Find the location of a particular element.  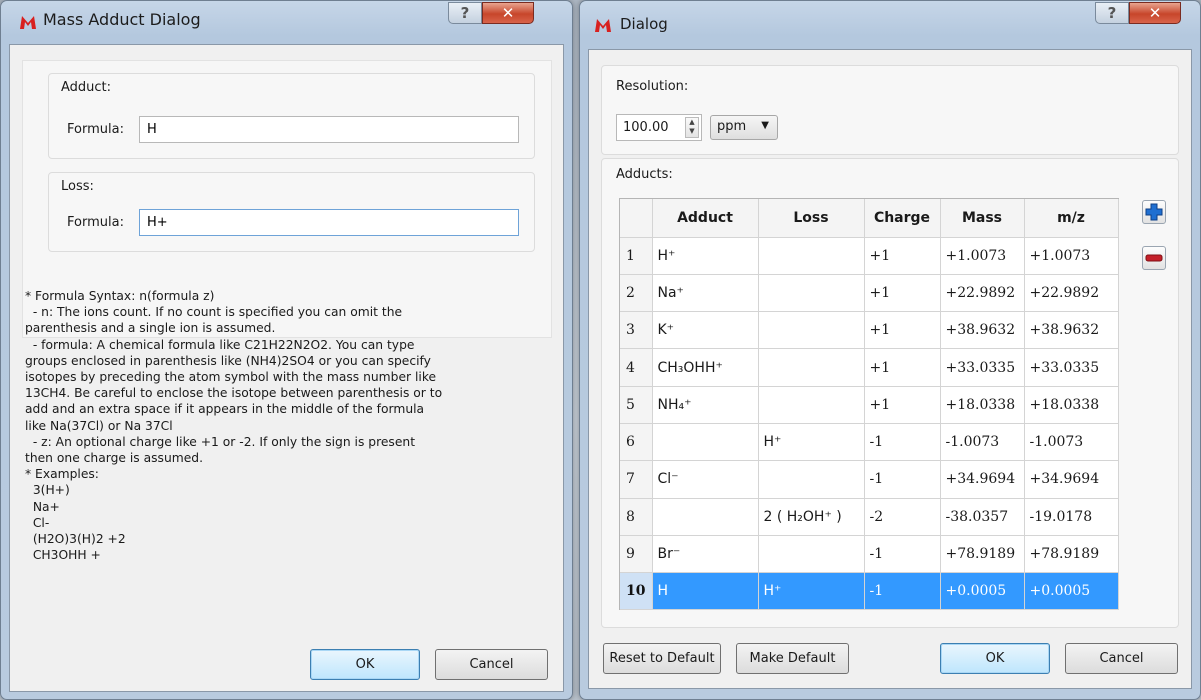

corner-header is located at coordinates (636, 218).